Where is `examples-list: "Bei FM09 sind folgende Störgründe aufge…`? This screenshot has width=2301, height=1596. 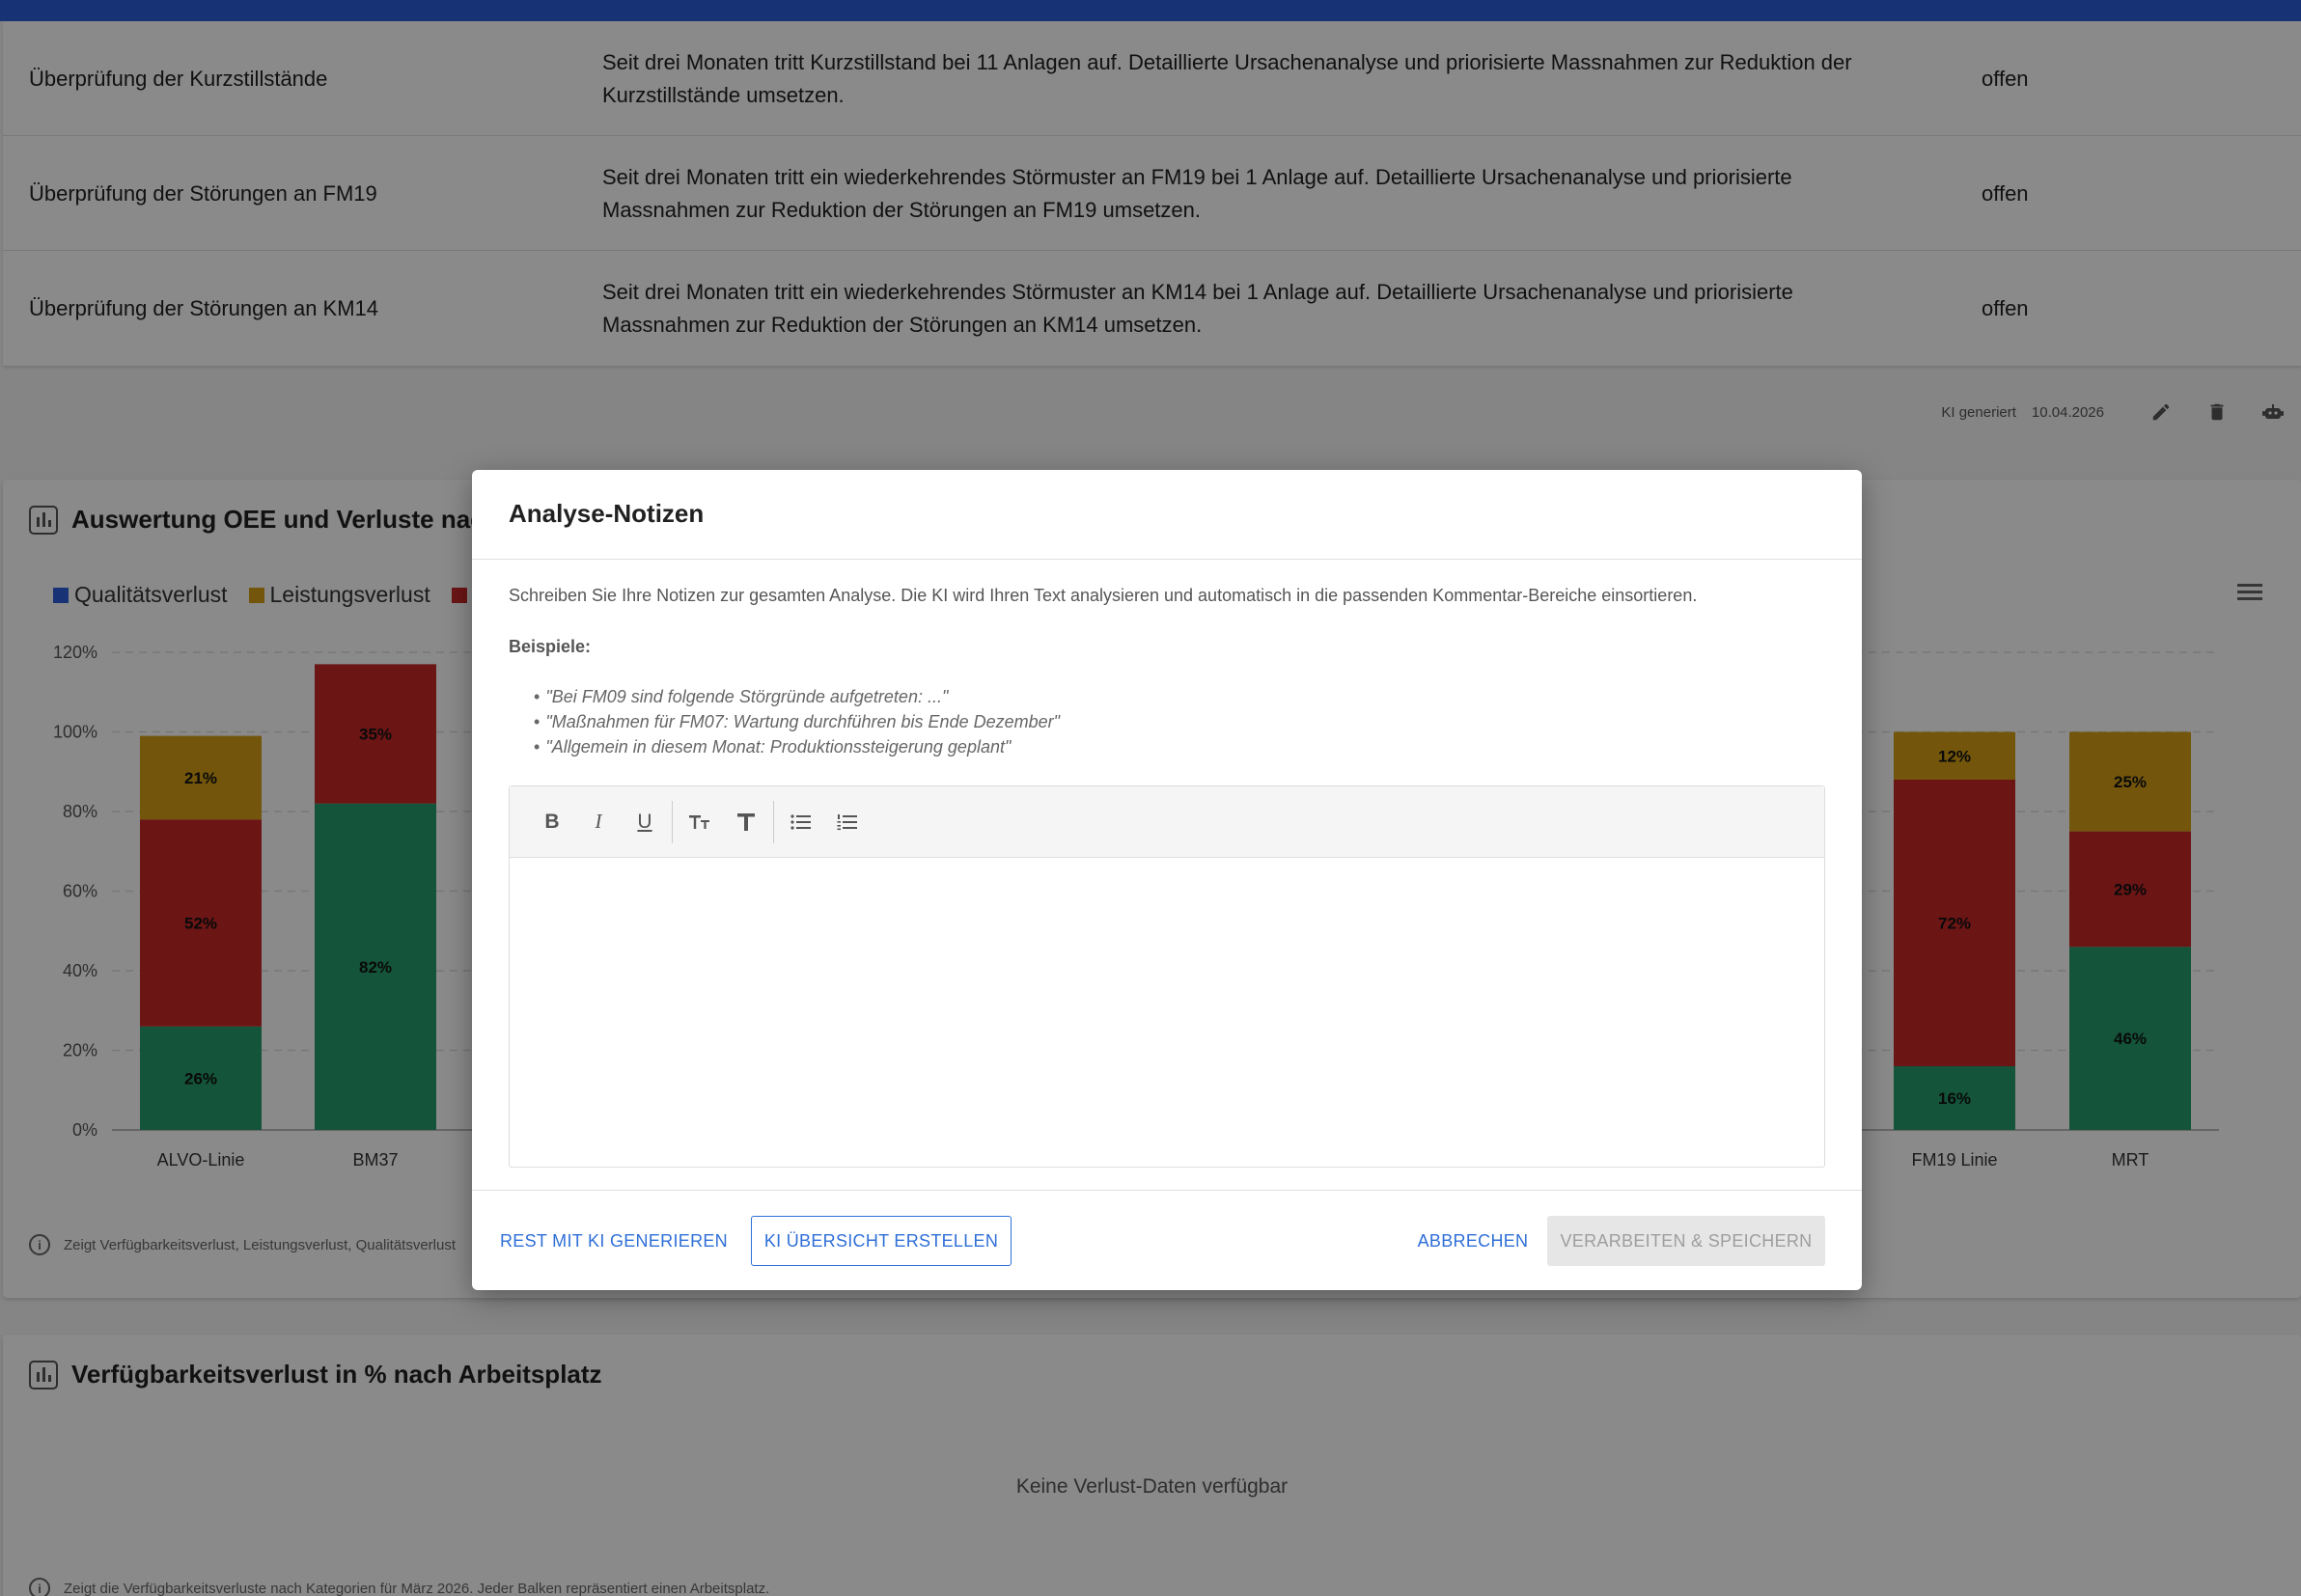 examples-list: "Bei FM09 sind folgende Störgründe aufge… is located at coordinates (797, 722).